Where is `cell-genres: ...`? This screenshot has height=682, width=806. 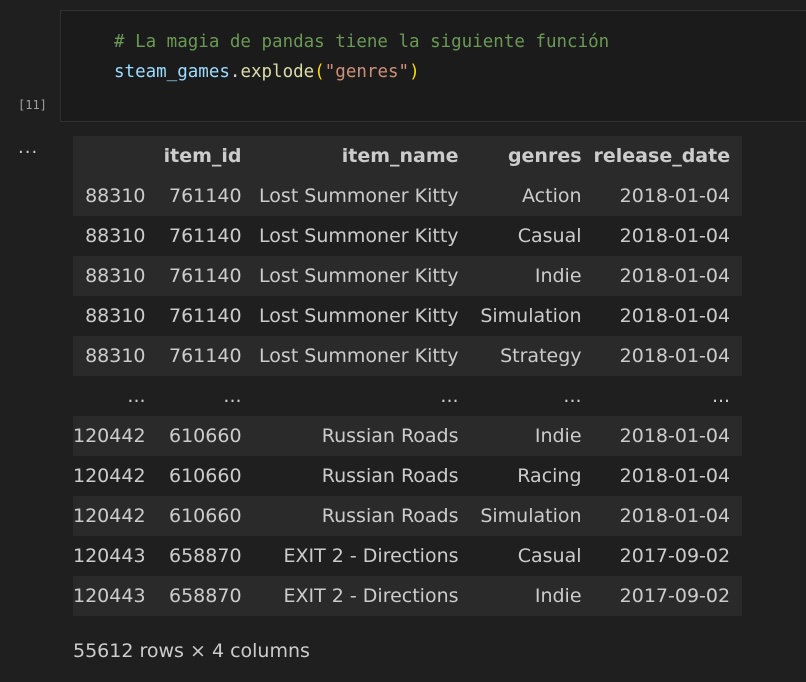
cell-genres: ... is located at coordinates (572, 396).